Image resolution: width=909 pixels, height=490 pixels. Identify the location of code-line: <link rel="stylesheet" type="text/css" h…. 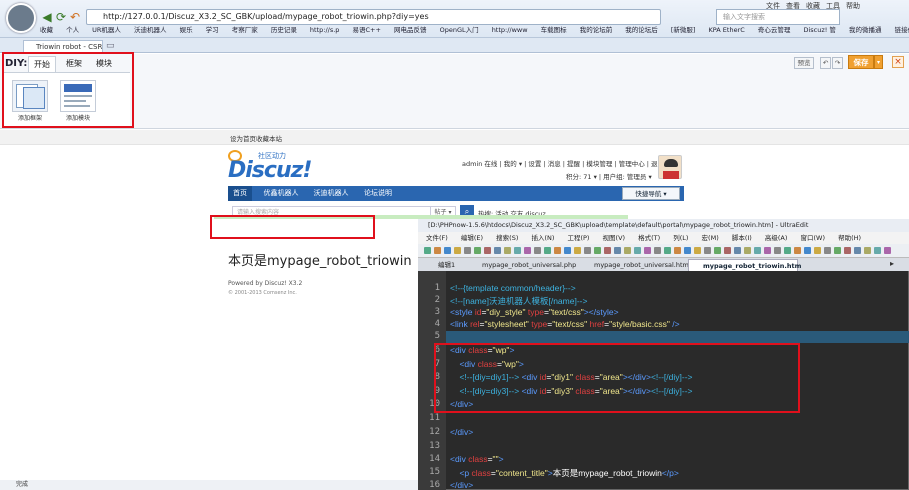
(565, 324).